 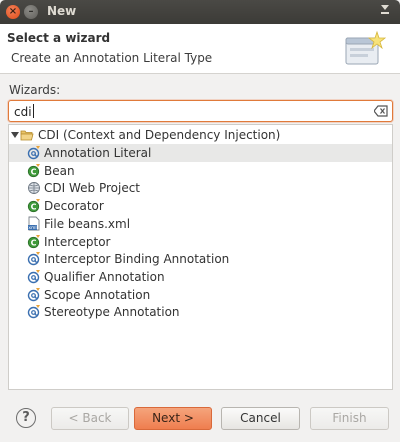 I want to click on window-title: New, so click(x=62, y=11).